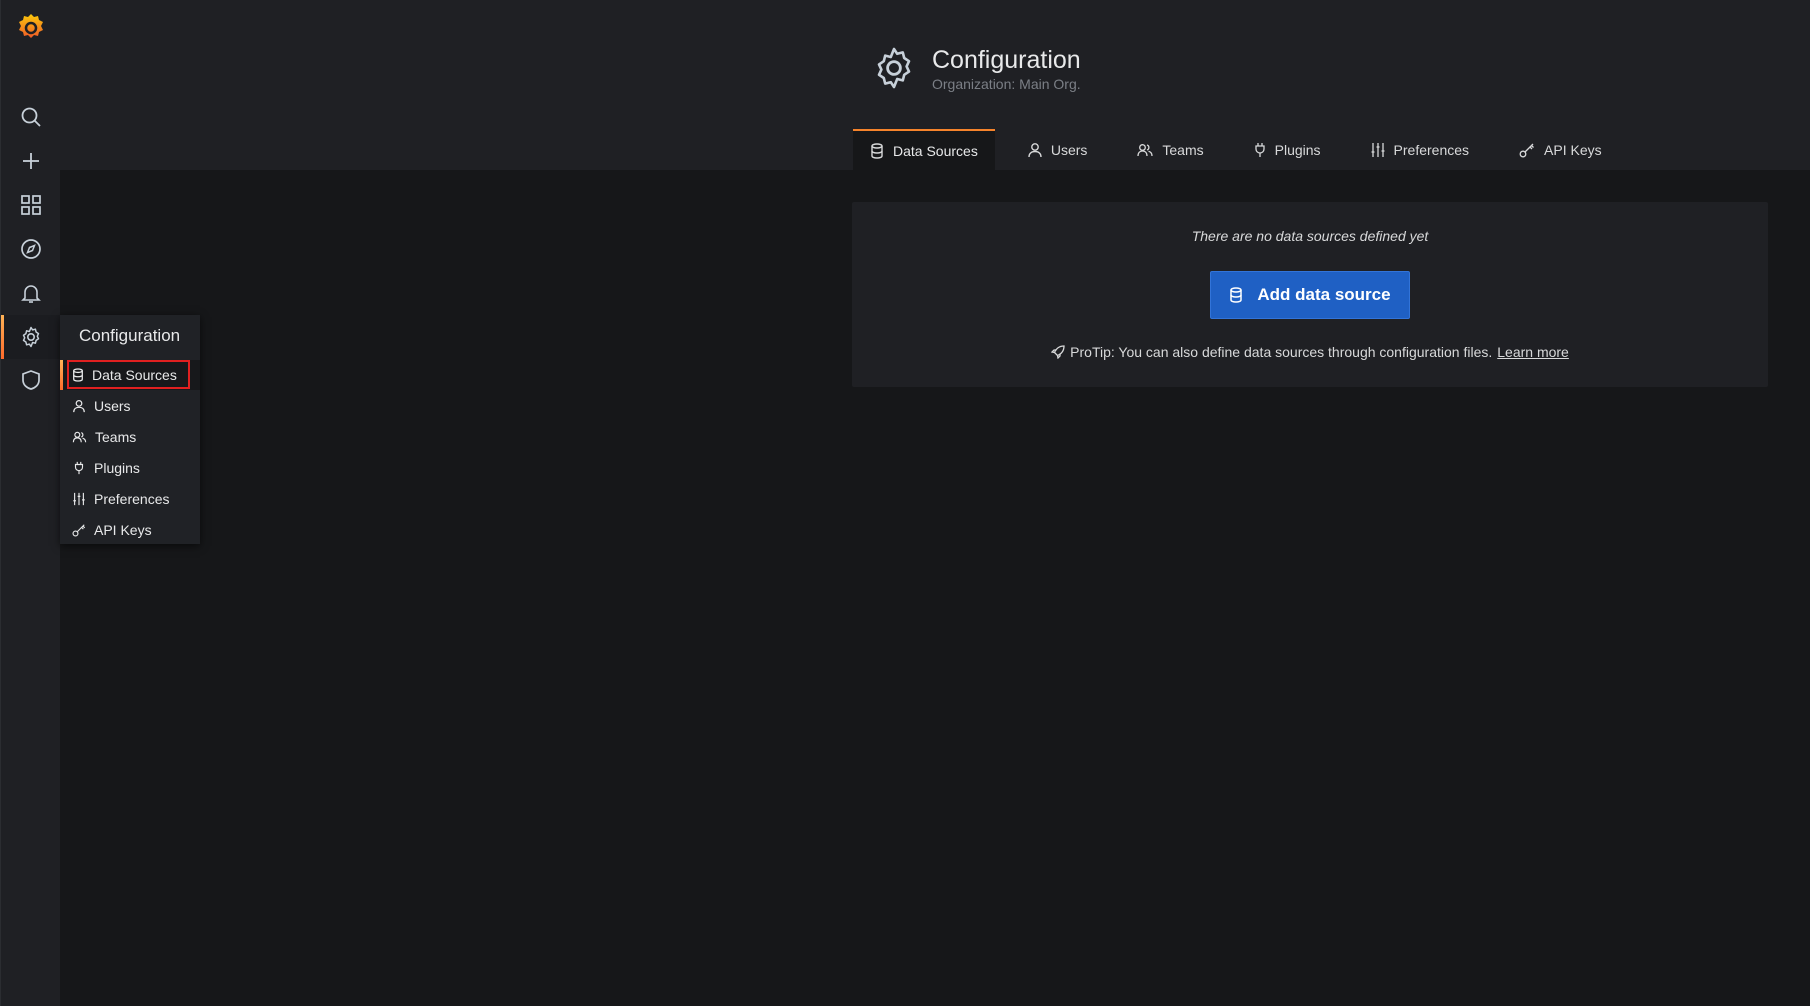  I want to click on tab-label: Preferences, so click(1431, 149).